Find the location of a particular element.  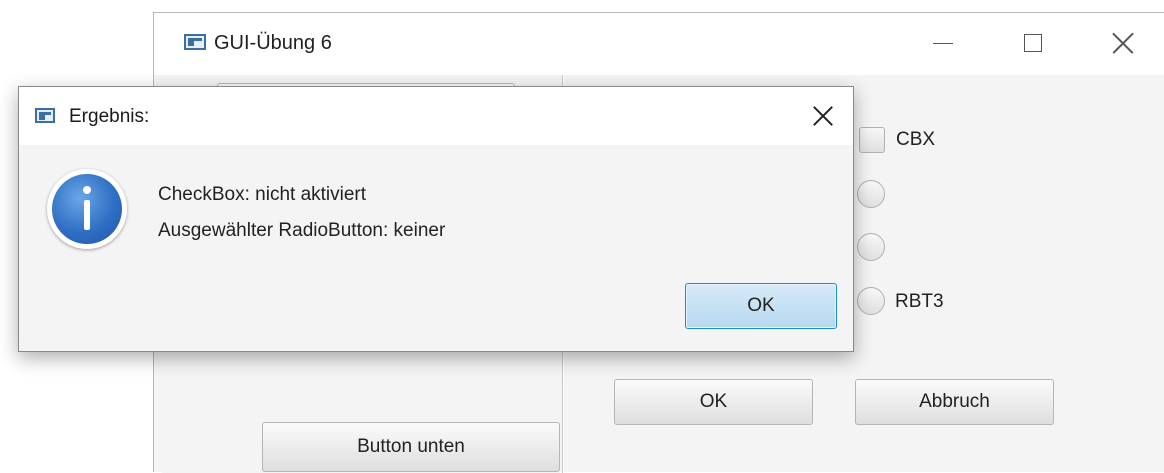

radio-rbt3 is located at coordinates (871, 301).